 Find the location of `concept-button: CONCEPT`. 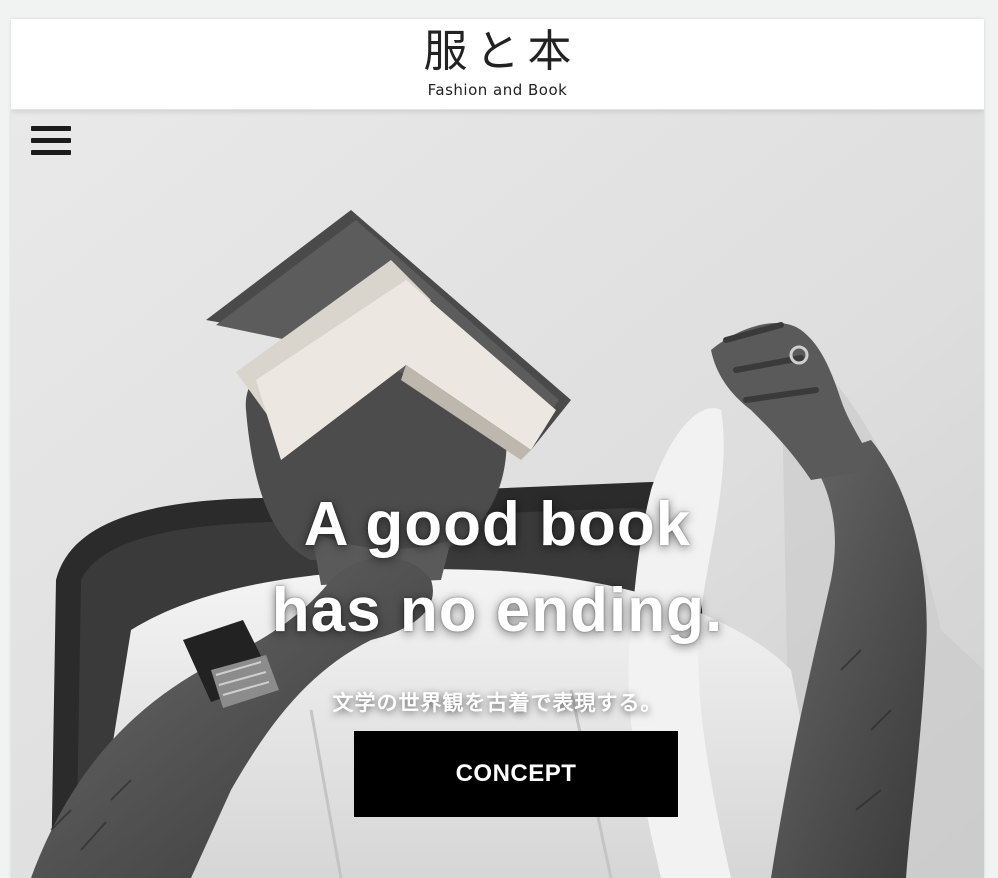

concept-button: CONCEPT is located at coordinates (516, 774).